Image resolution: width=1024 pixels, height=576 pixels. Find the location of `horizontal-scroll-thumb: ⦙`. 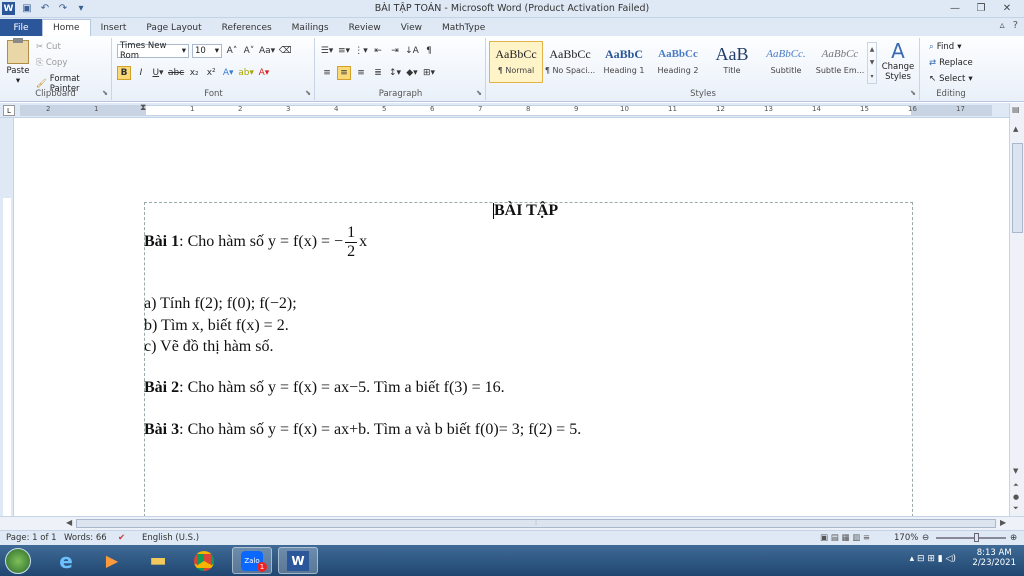

horizontal-scroll-thumb: ⦙ is located at coordinates (536, 523).